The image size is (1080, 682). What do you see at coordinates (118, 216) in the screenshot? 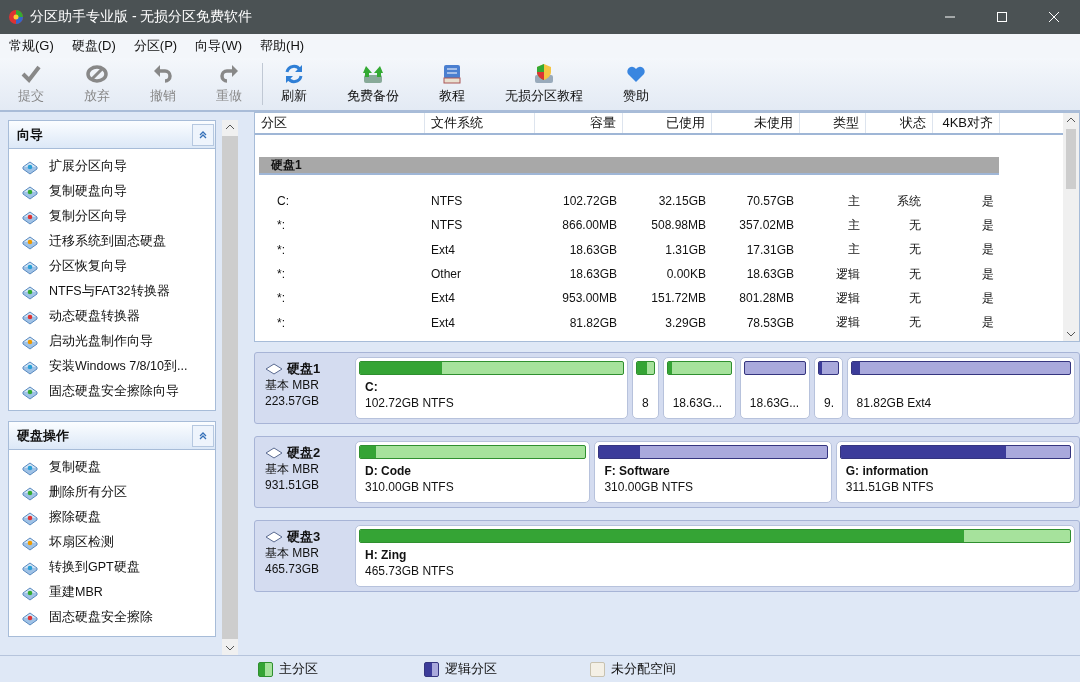
I see `sidebar-item: 复制分区向导` at bounding box center [118, 216].